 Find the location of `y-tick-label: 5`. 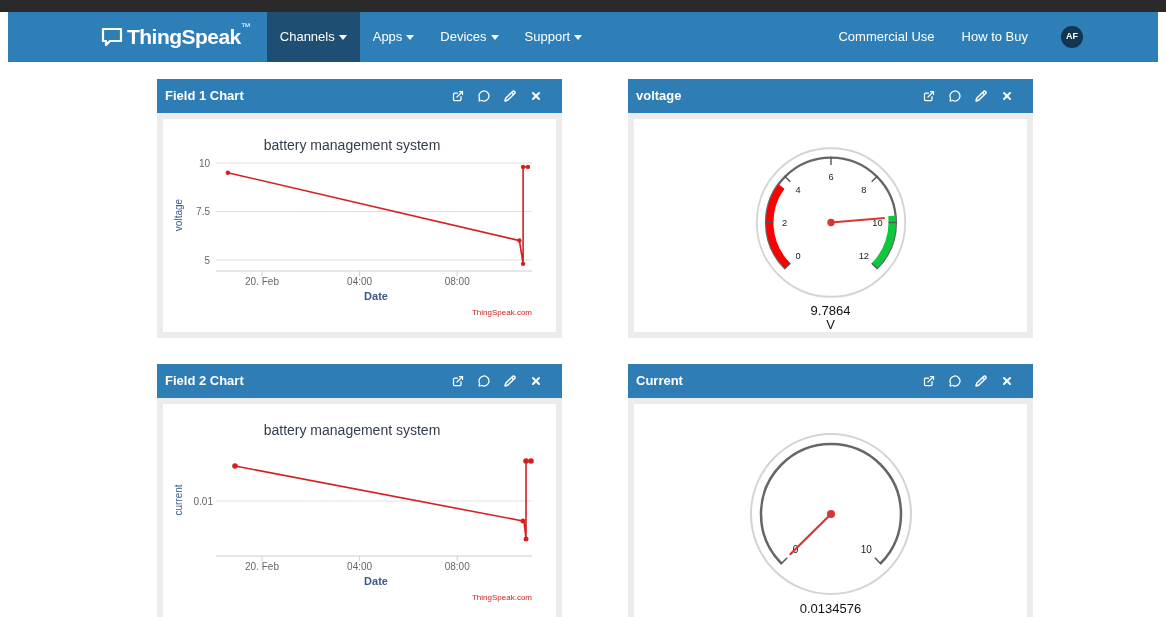

y-tick-label: 5 is located at coordinates (206, 260).